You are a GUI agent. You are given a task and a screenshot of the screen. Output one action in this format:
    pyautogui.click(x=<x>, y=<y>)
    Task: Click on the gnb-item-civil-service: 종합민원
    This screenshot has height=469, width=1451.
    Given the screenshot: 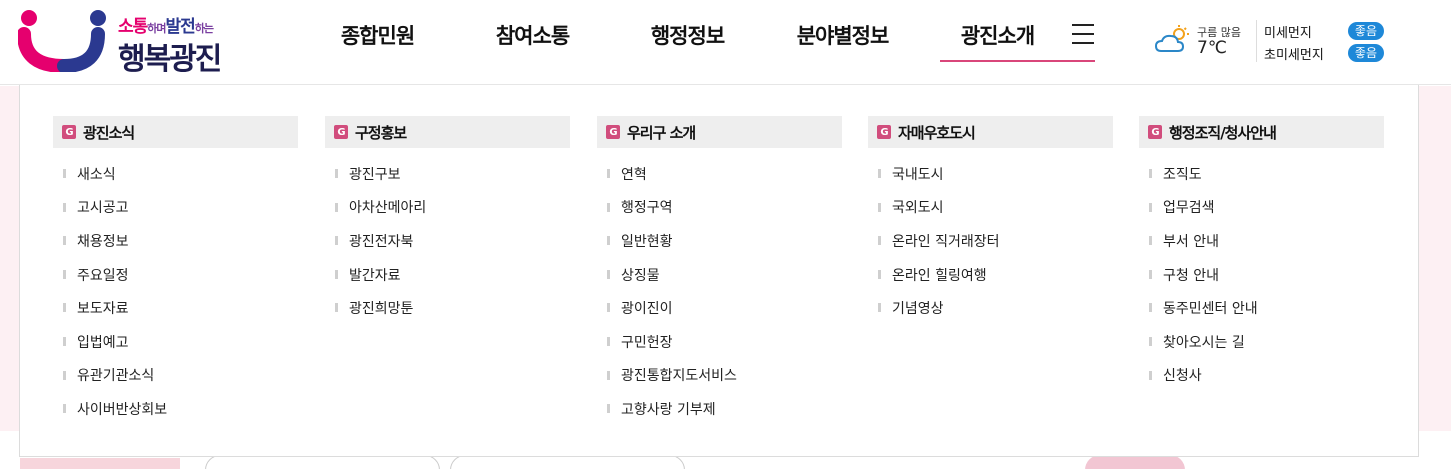 What is the action you would take?
    pyautogui.click(x=377, y=35)
    